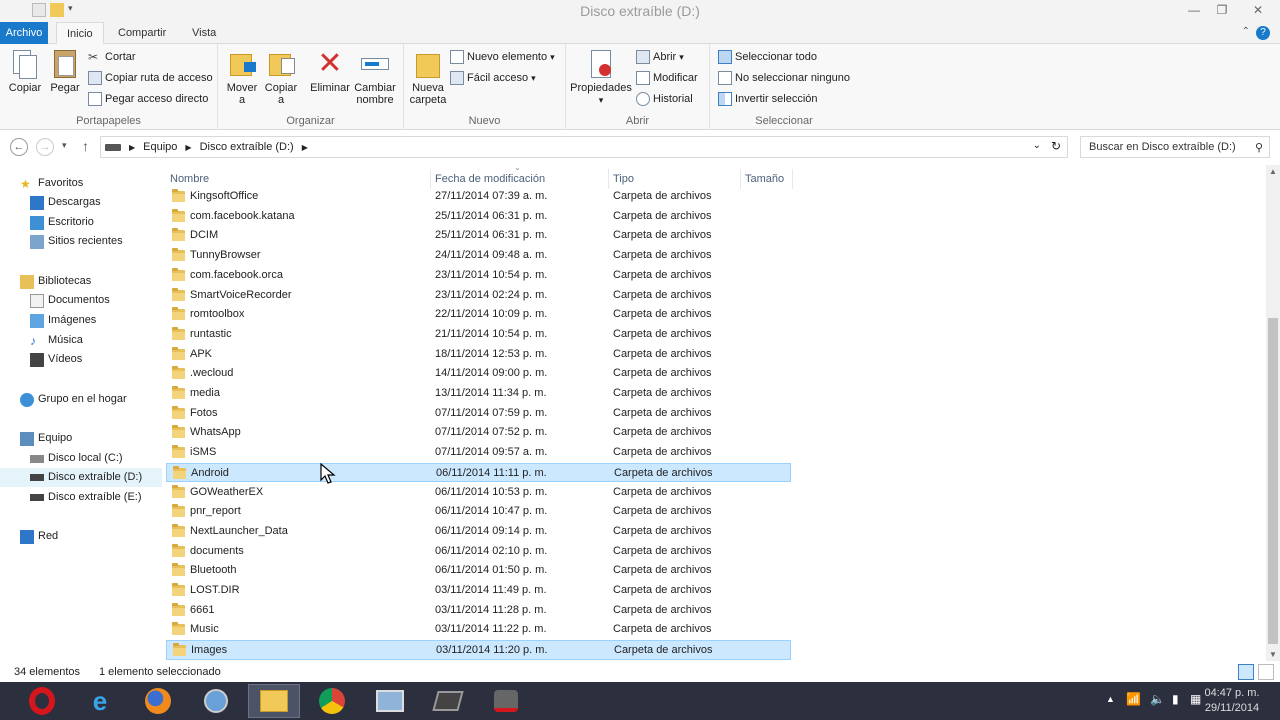 The height and width of the screenshot is (720, 1280). Describe the element at coordinates (25, 71) in the screenshot. I see `copiar-button: Copiar` at that location.